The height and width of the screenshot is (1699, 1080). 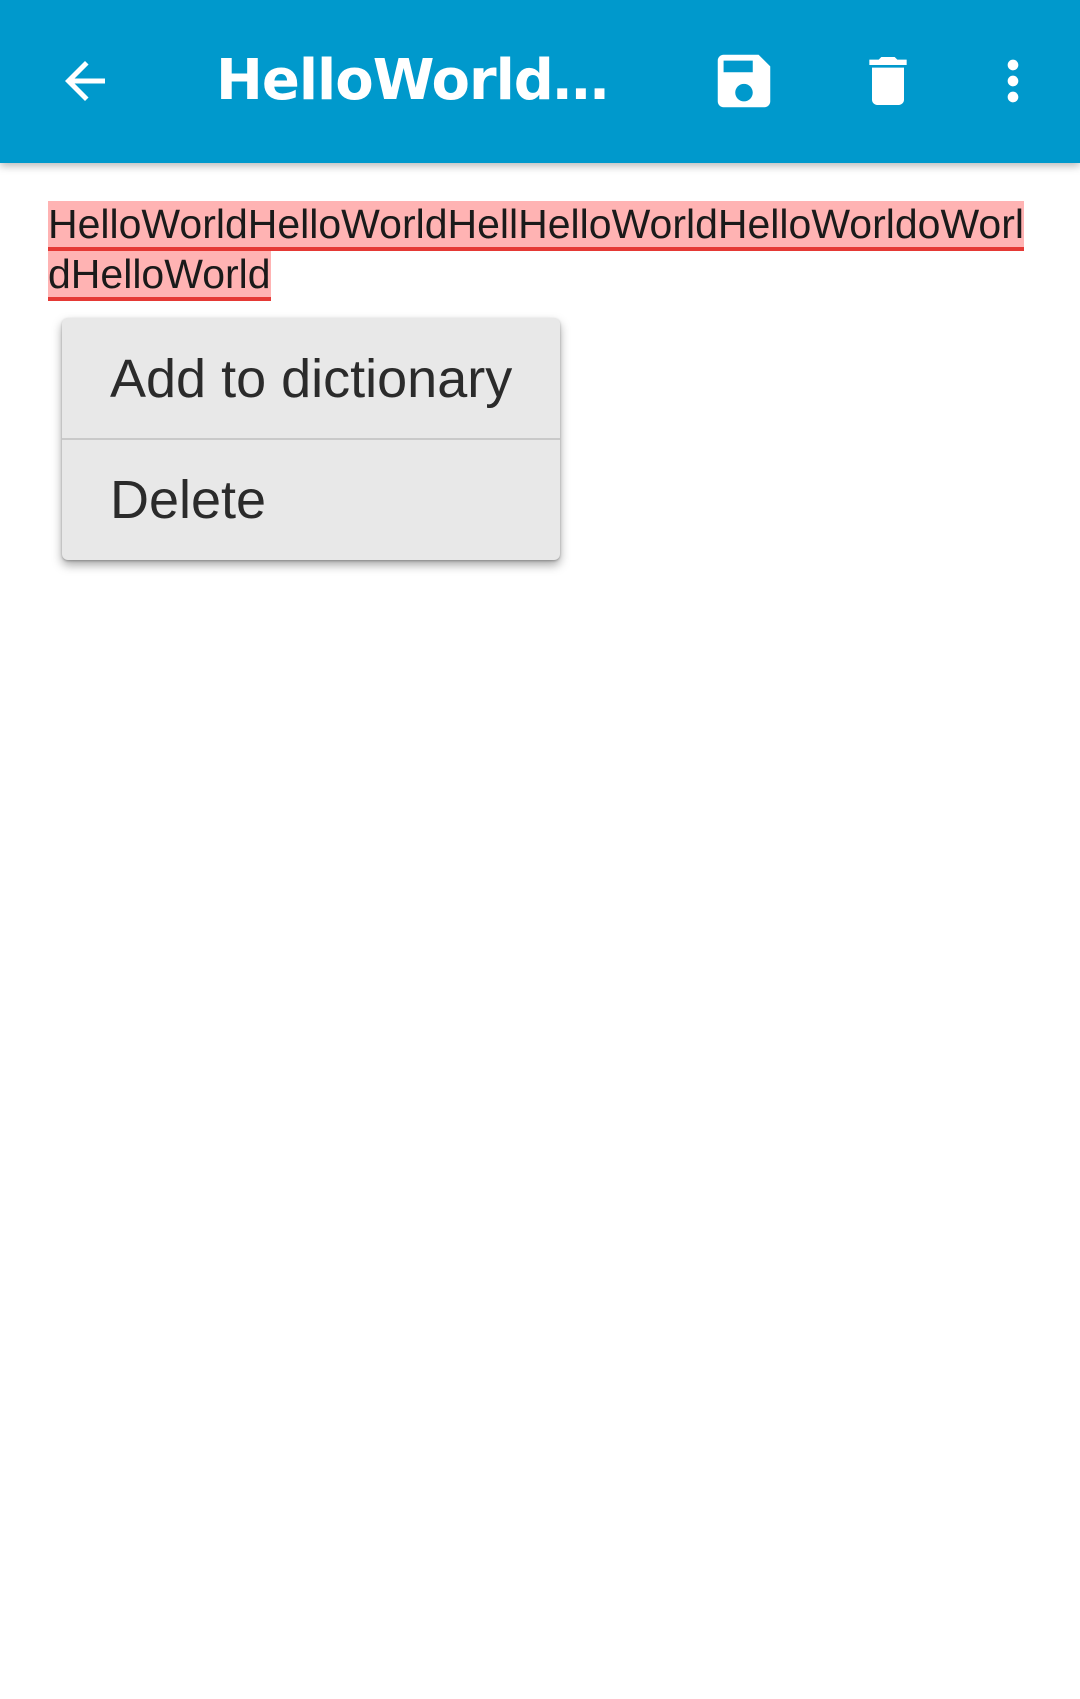 I want to click on arrow-back-icon, so click(x=85, y=81).